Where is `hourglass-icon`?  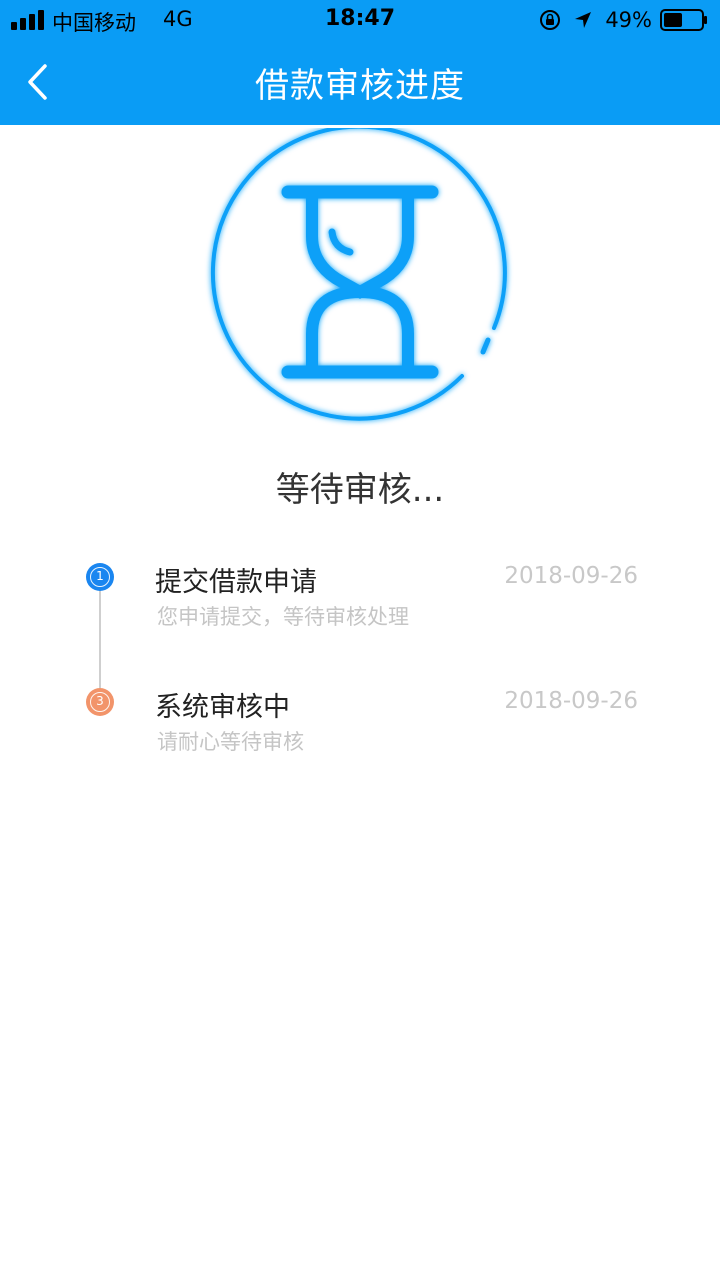 hourglass-icon is located at coordinates (358, 274).